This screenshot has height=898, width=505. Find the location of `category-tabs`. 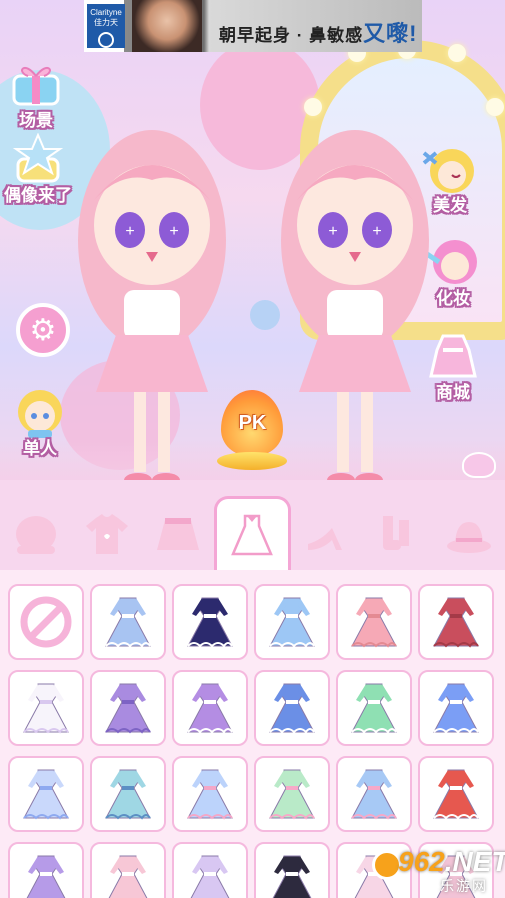

category-tabs is located at coordinates (252, 533).